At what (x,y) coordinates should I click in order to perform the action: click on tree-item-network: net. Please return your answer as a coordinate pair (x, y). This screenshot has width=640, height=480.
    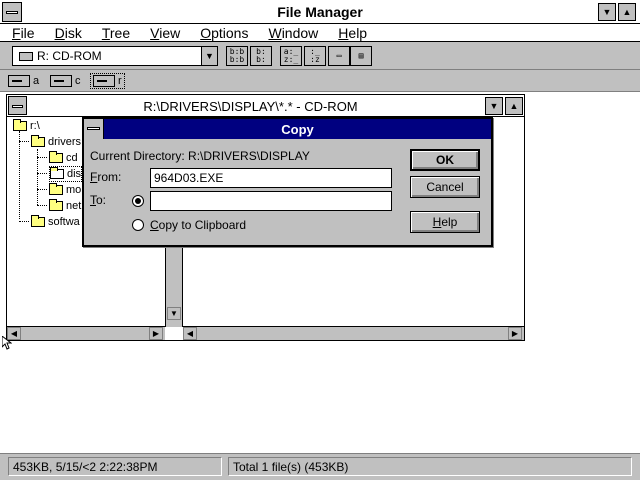
    Looking at the image, I should click on (65, 206).